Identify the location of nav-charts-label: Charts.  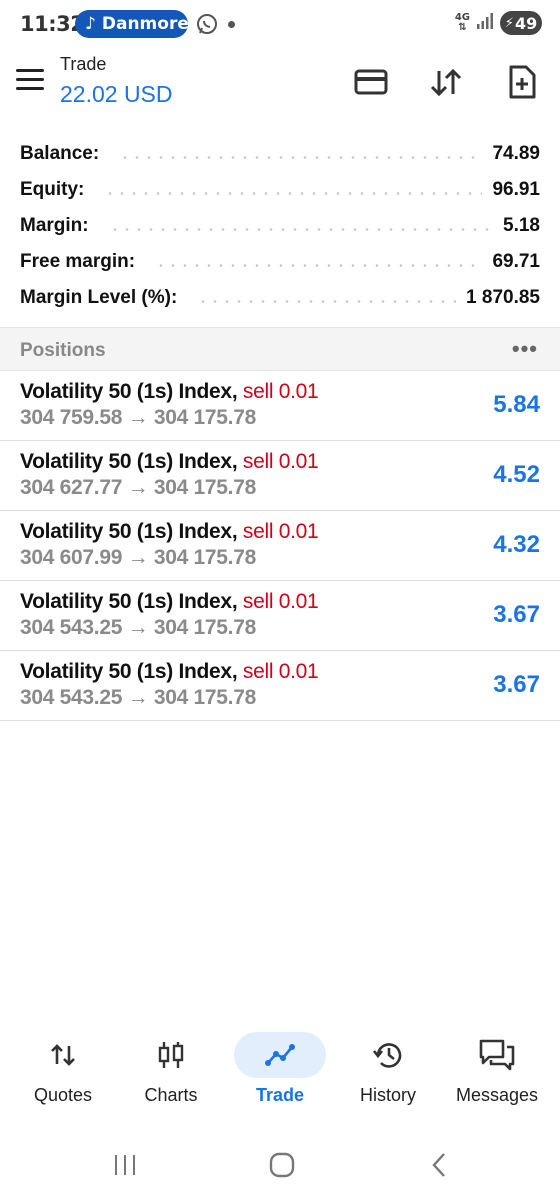
(171, 1095).